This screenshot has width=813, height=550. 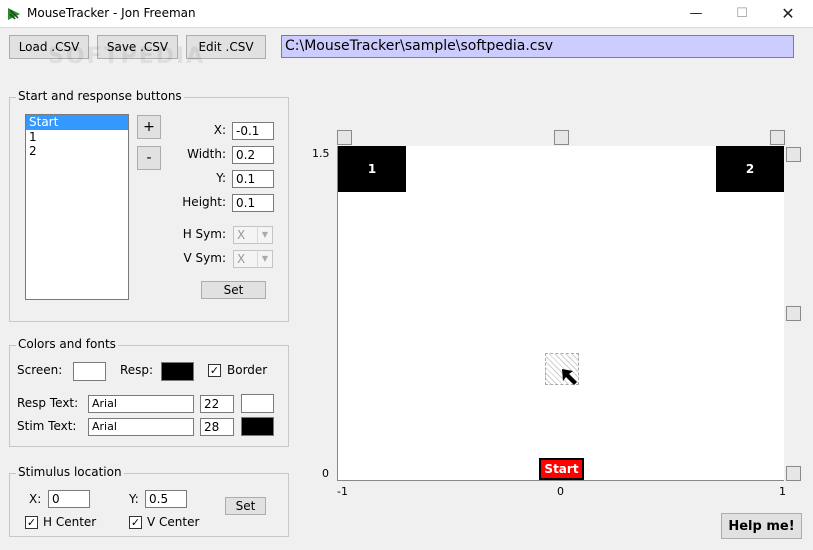 I want to click on top-right-handle, so click(x=777, y=137).